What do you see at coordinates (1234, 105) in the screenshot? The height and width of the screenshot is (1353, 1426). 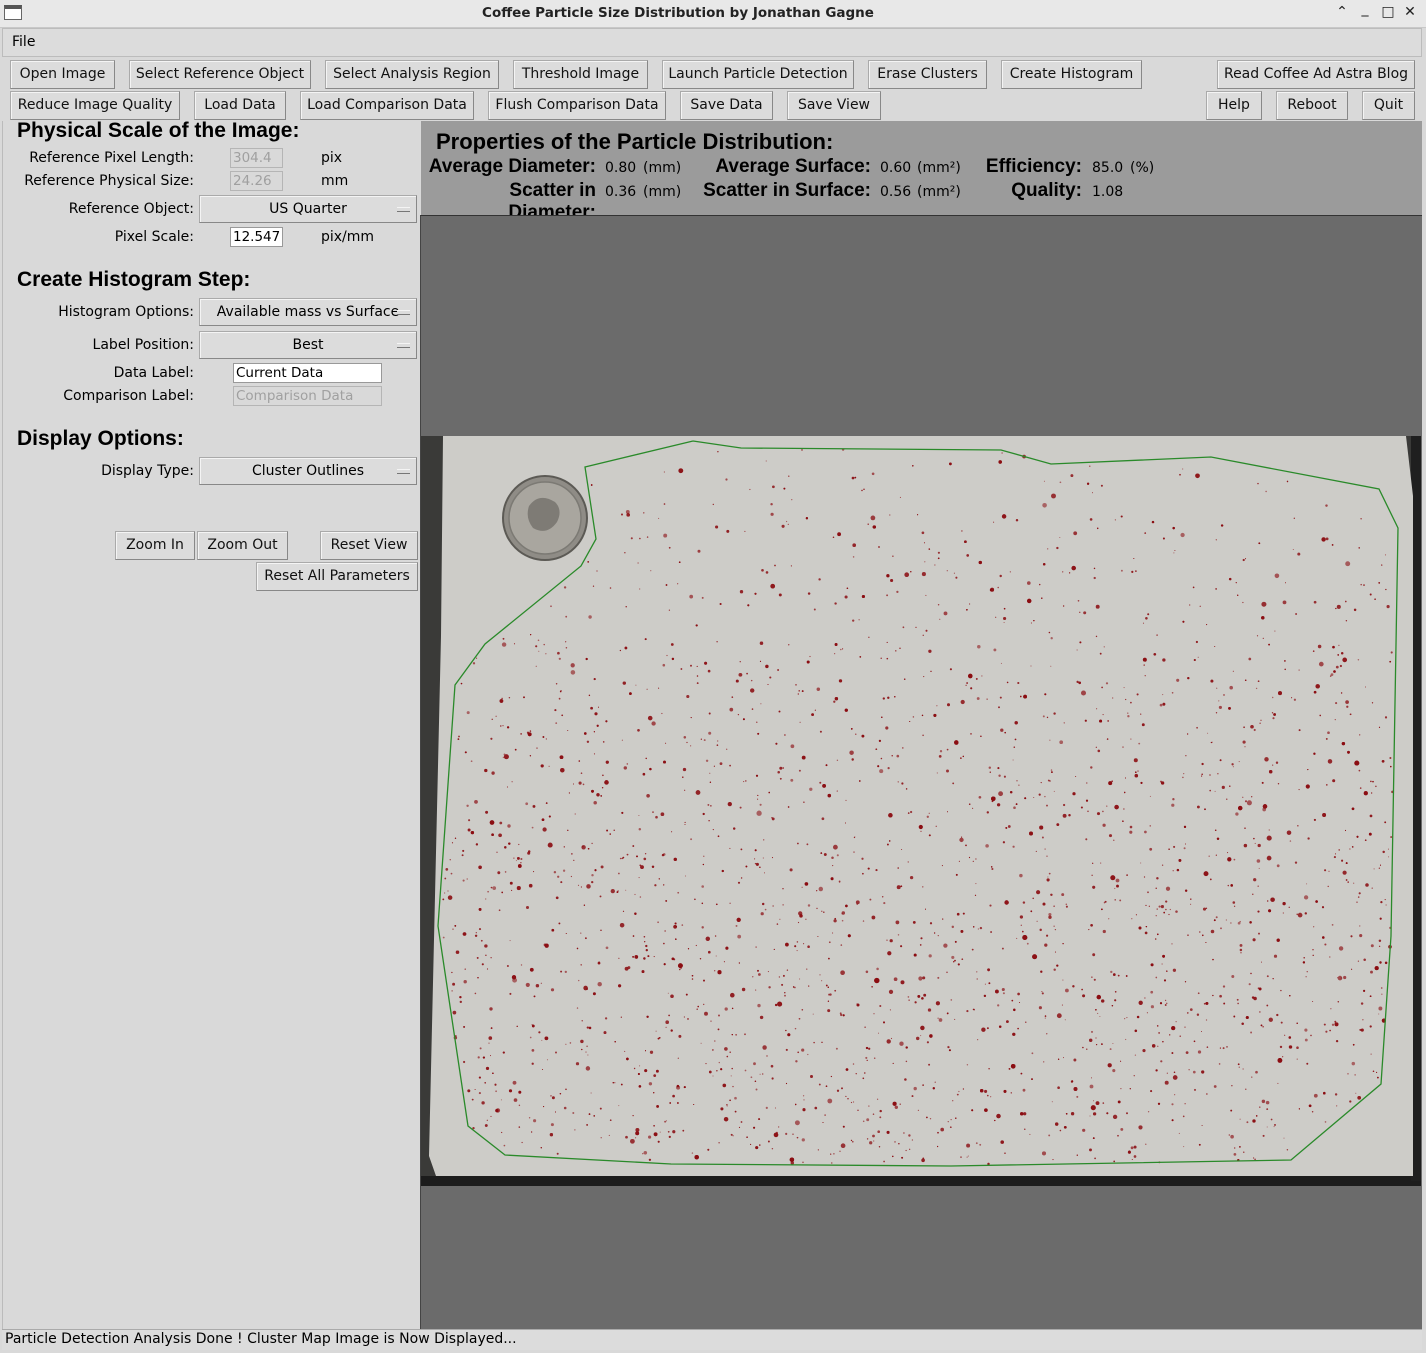 I see `help-button: Help` at bounding box center [1234, 105].